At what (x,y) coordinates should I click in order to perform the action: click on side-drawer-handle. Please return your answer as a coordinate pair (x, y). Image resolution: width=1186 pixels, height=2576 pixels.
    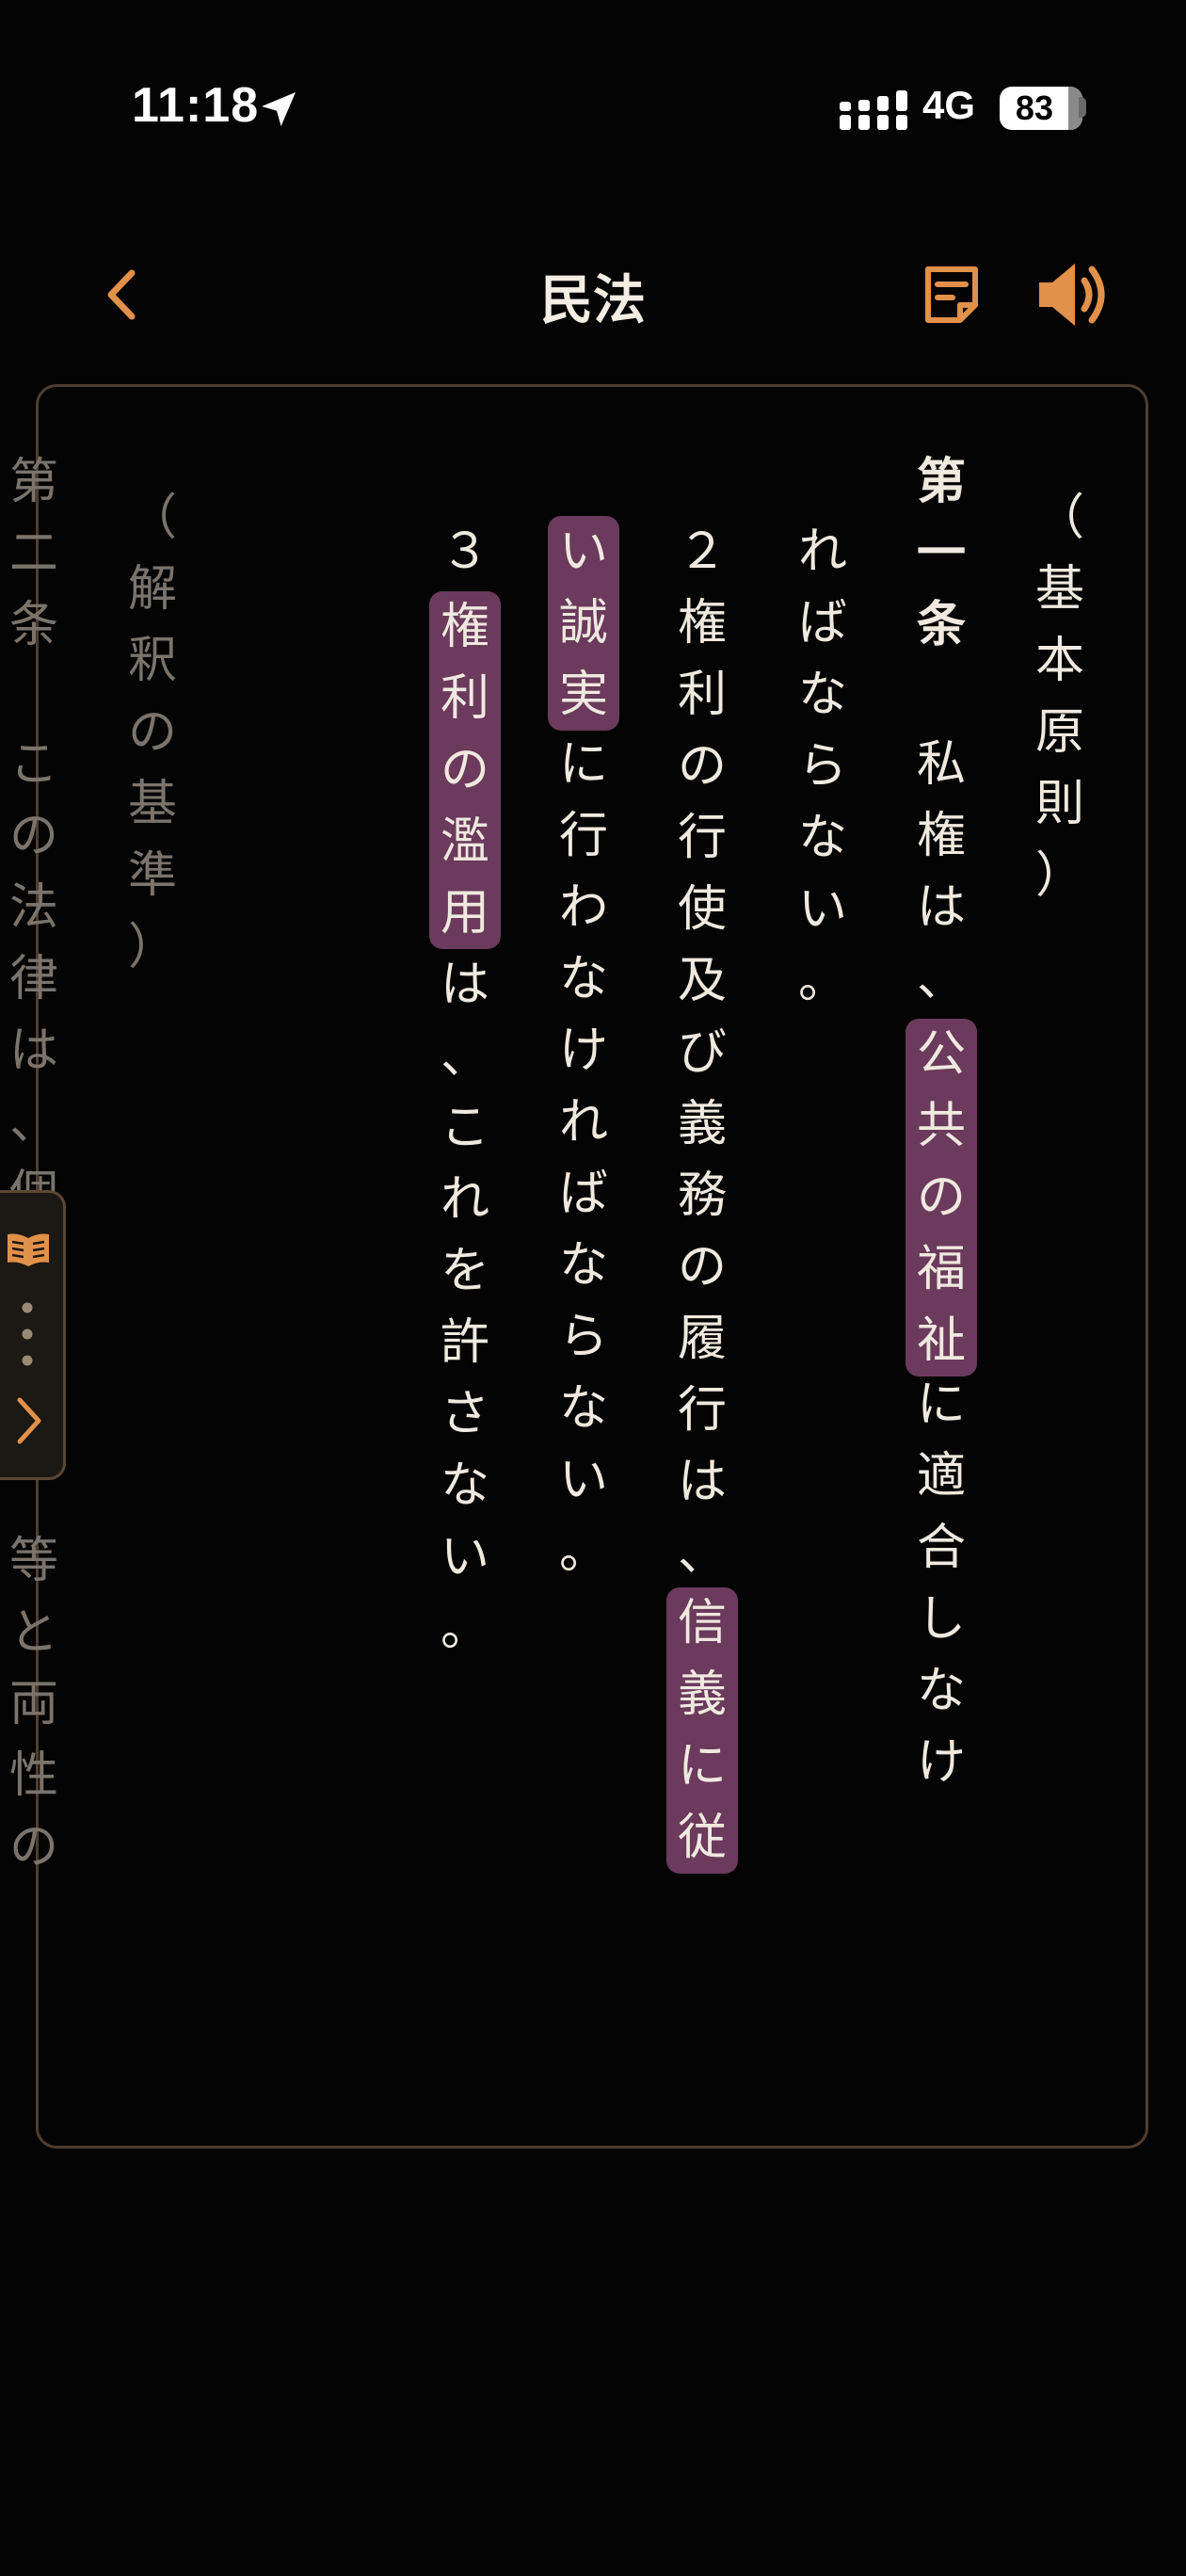
    Looking at the image, I should click on (33, 1335).